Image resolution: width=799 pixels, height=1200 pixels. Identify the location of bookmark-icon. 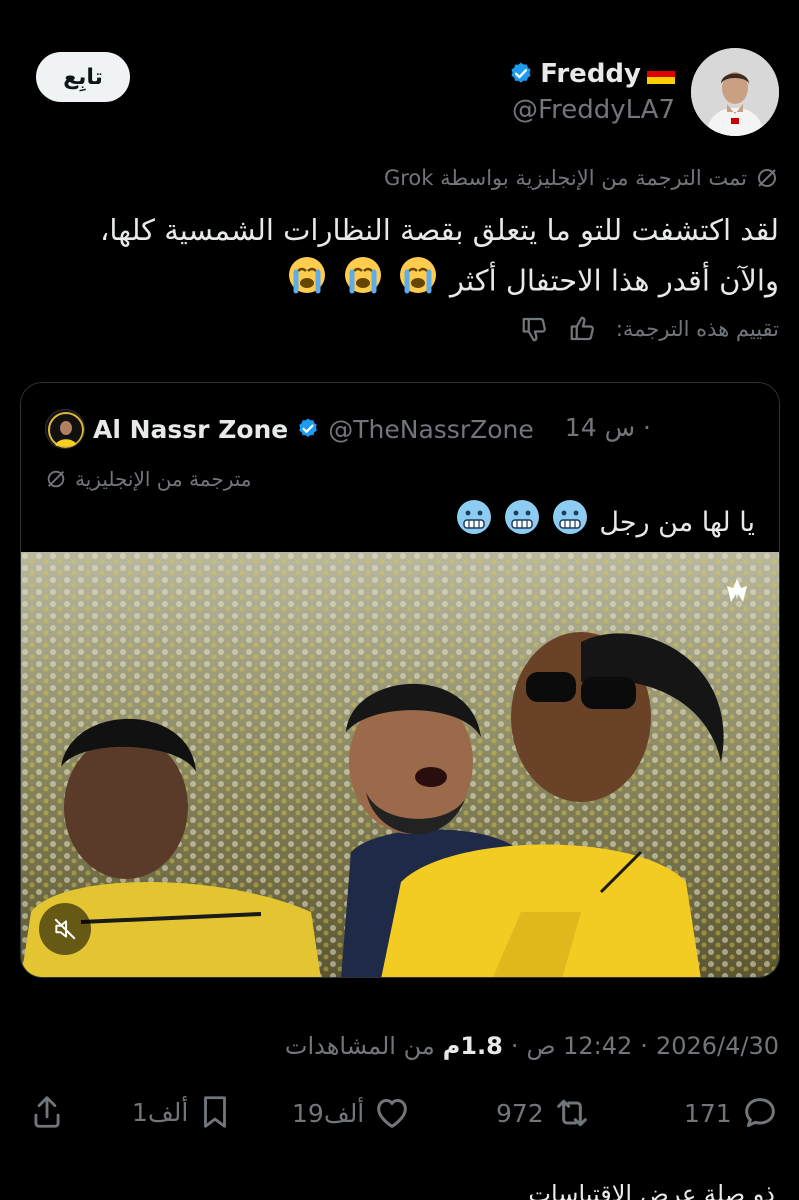
(215, 1112).